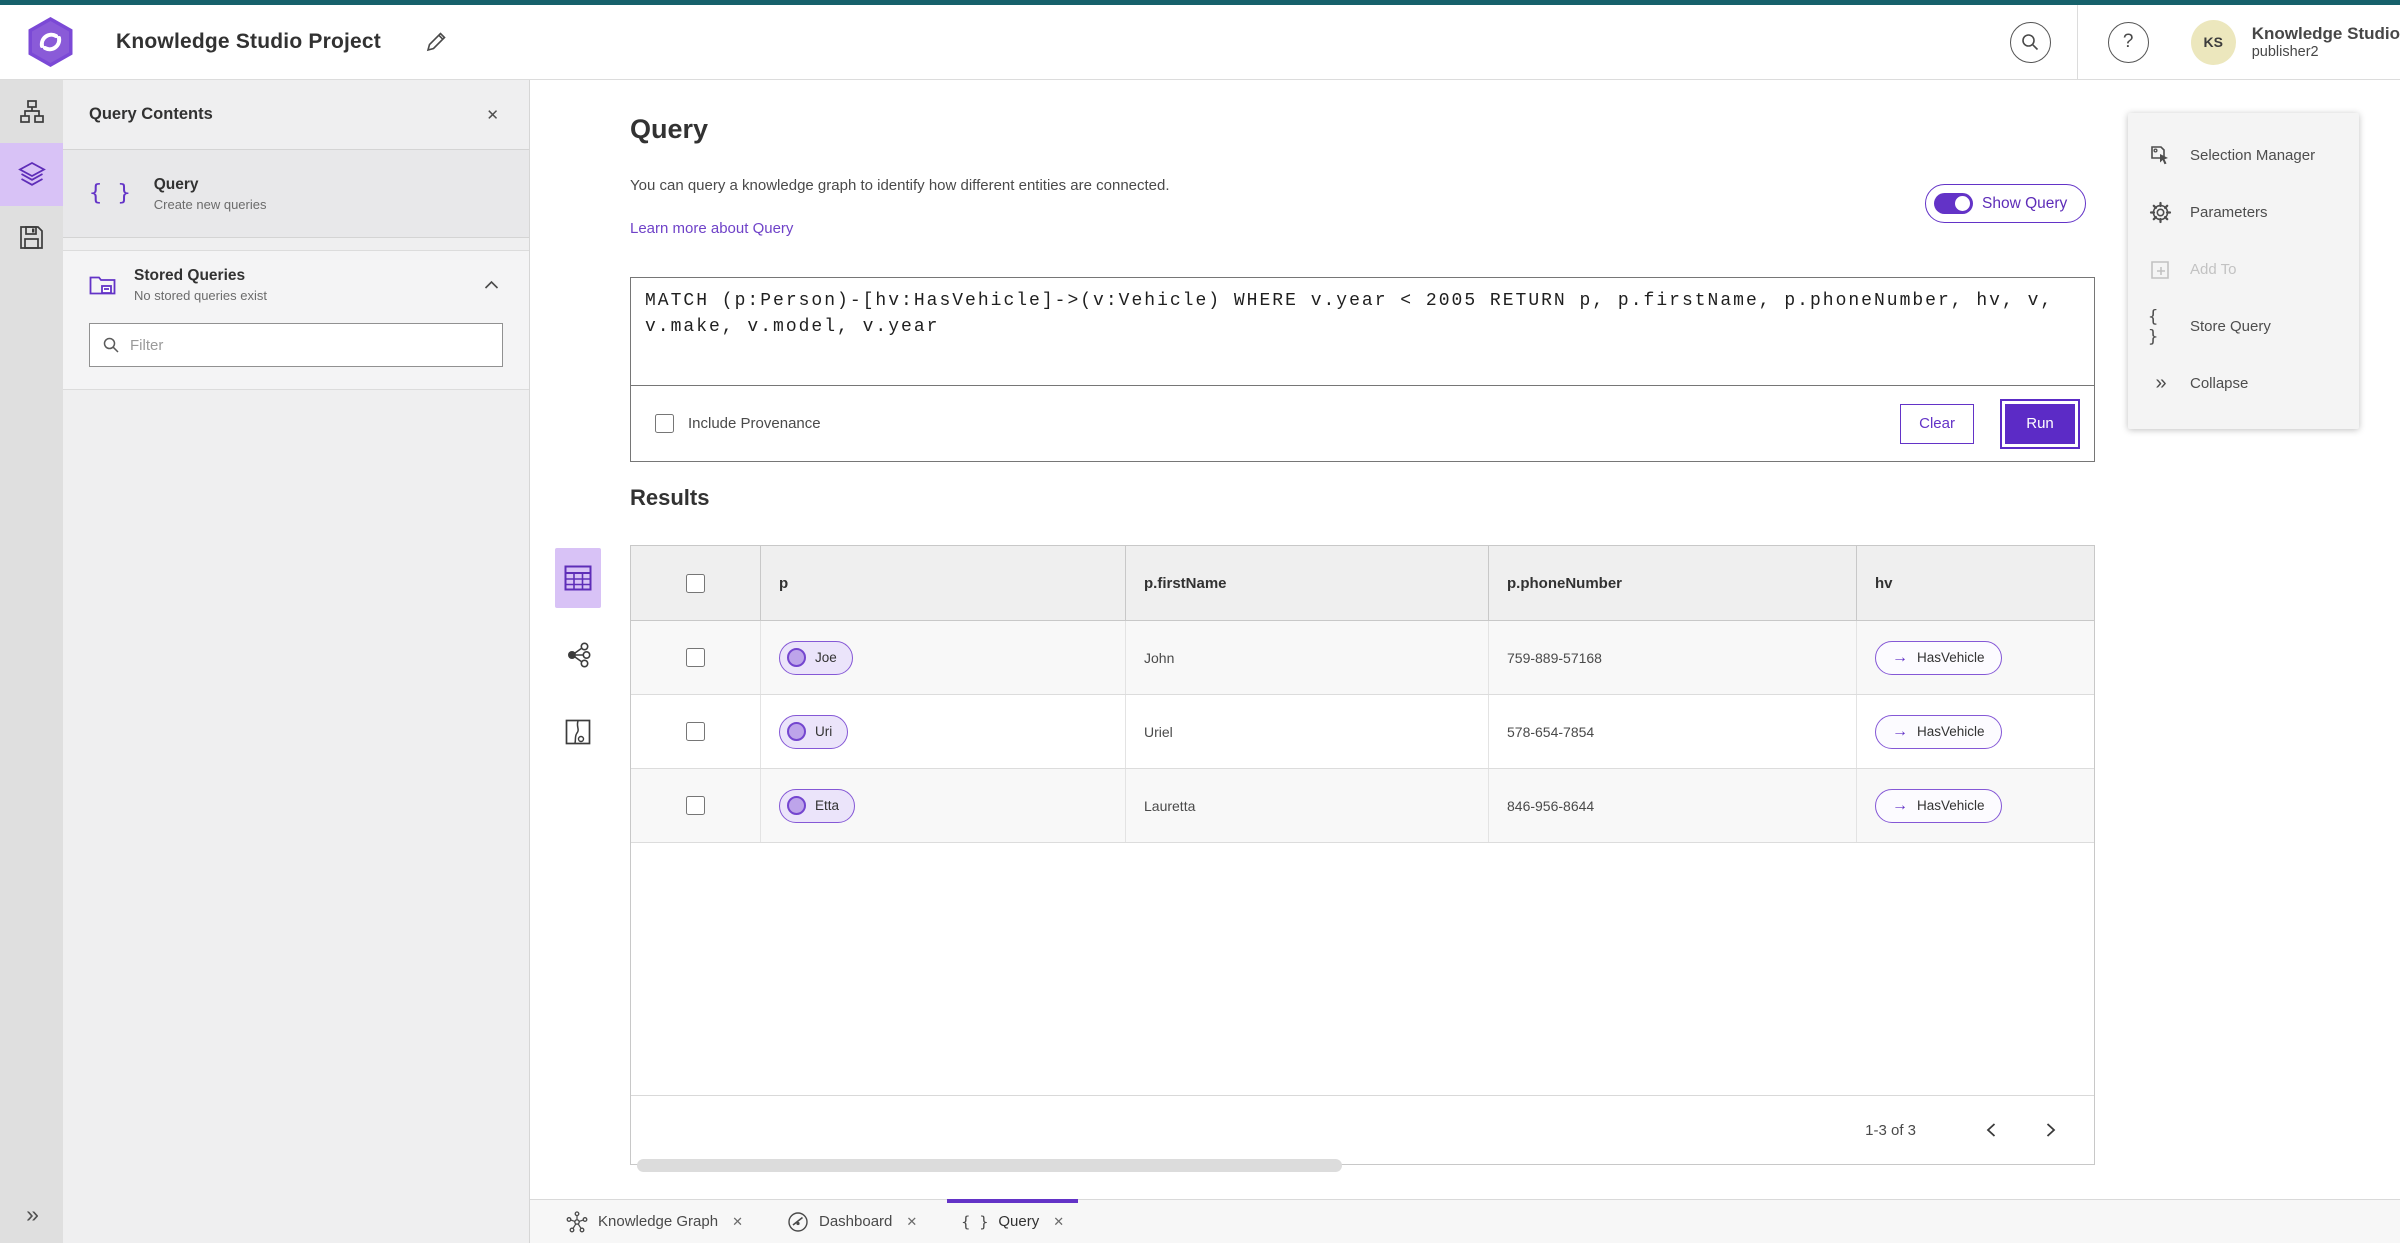  Describe the element at coordinates (1307, 731) in the screenshot. I see `cell-firstname: Uriel` at that location.